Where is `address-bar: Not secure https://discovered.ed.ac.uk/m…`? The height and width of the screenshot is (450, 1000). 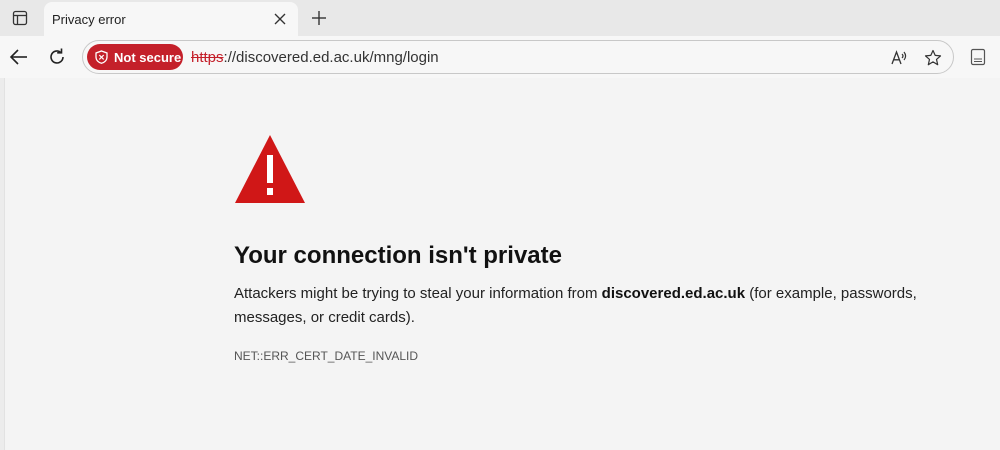
address-bar: Not secure https://discovered.ed.ac.uk/m… is located at coordinates (518, 57).